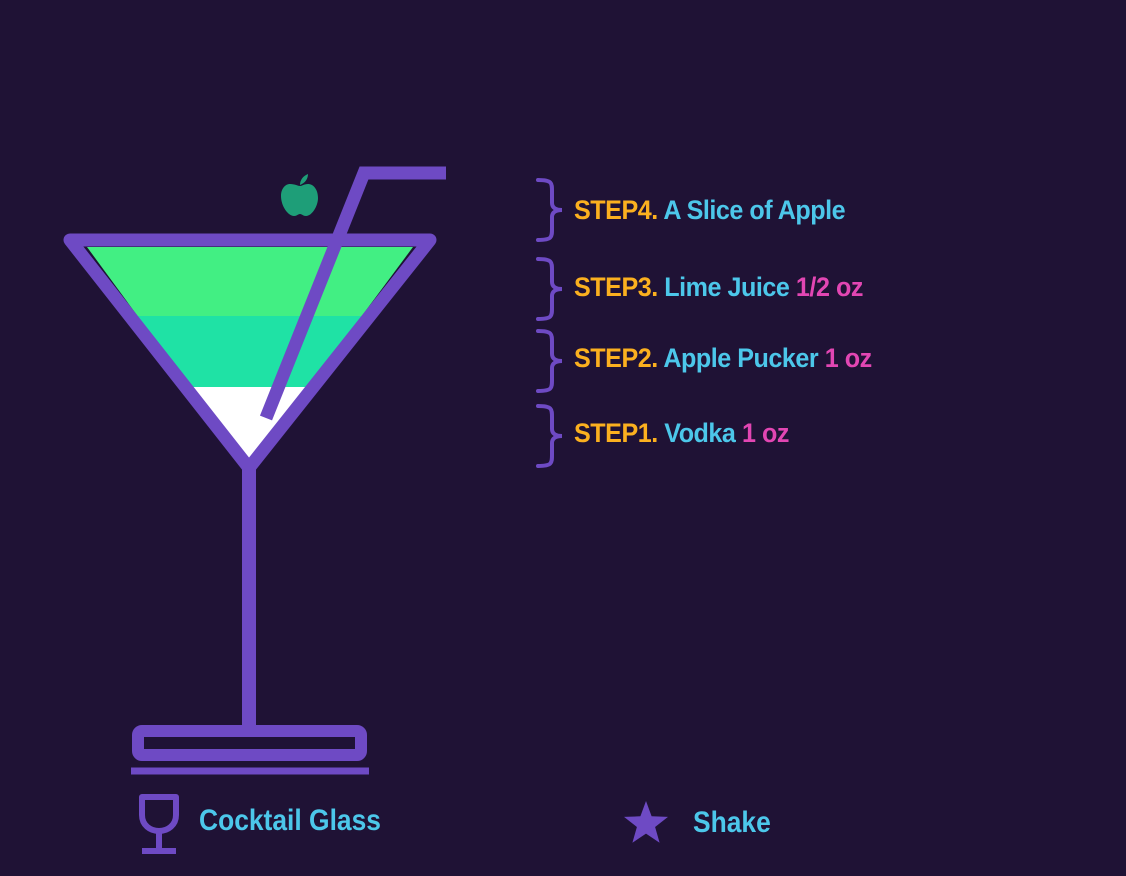 This screenshot has height=876, width=1126. What do you see at coordinates (732, 822) in the screenshot?
I see `legend-method-label: Shake` at bounding box center [732, 822].